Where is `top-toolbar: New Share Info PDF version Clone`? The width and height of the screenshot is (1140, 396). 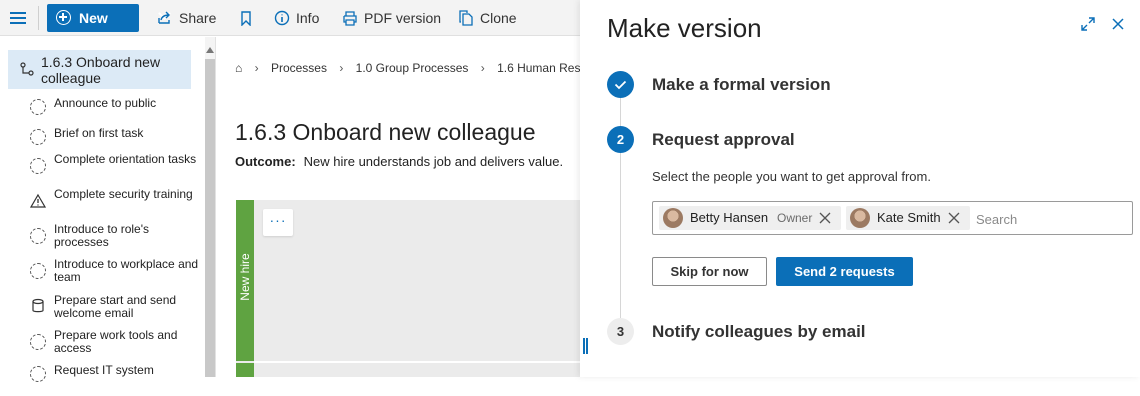
top-toolbar: New Share Info PDF version Clone is located at coordinates (290, 18).